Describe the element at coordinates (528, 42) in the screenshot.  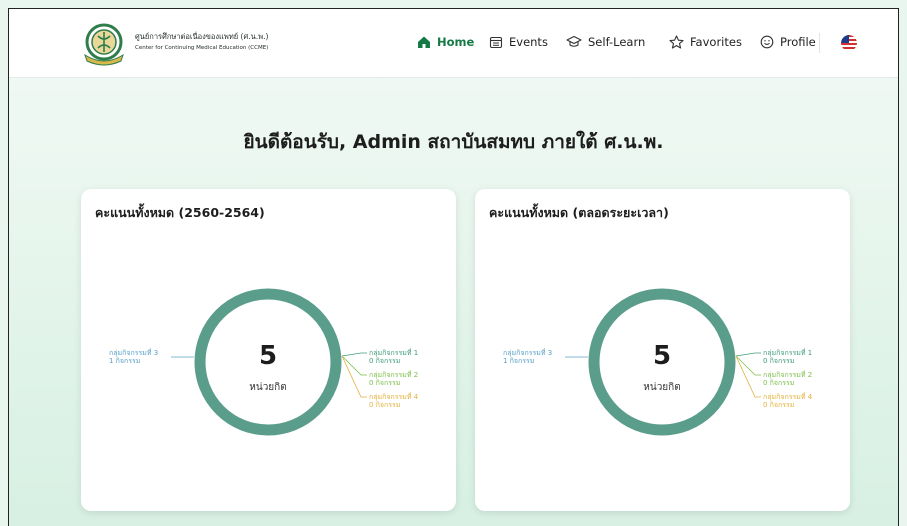
I see `nav-events-label: Events` at that location.